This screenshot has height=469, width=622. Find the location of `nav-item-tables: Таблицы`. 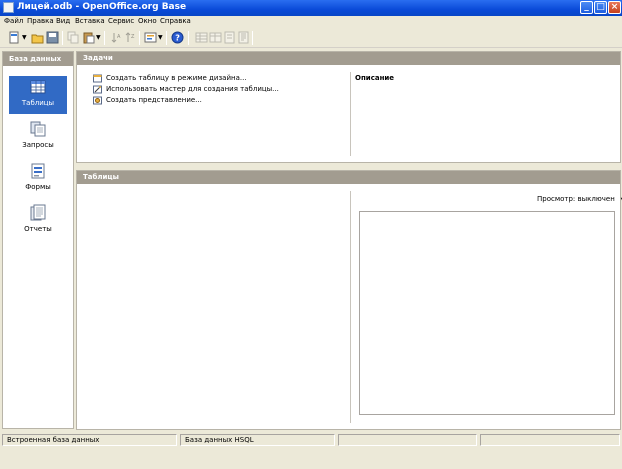

nav-item-tables: Таблицы is located at coordinates (38, 95).